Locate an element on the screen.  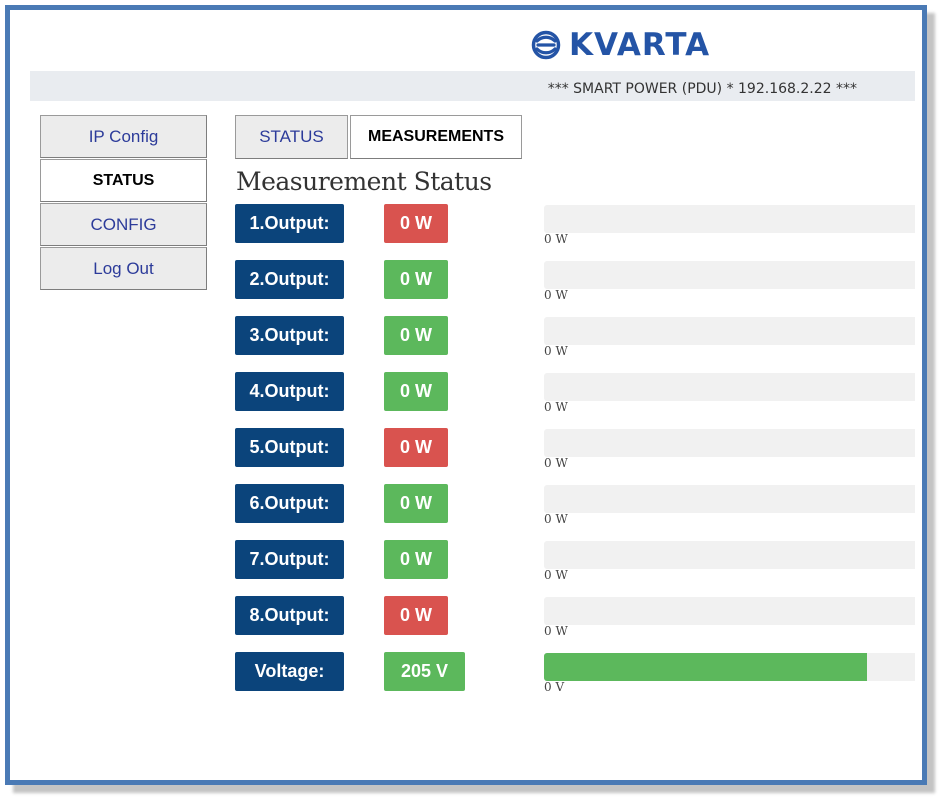
output-label: 6.Output: is located at coordinates (289, 503).